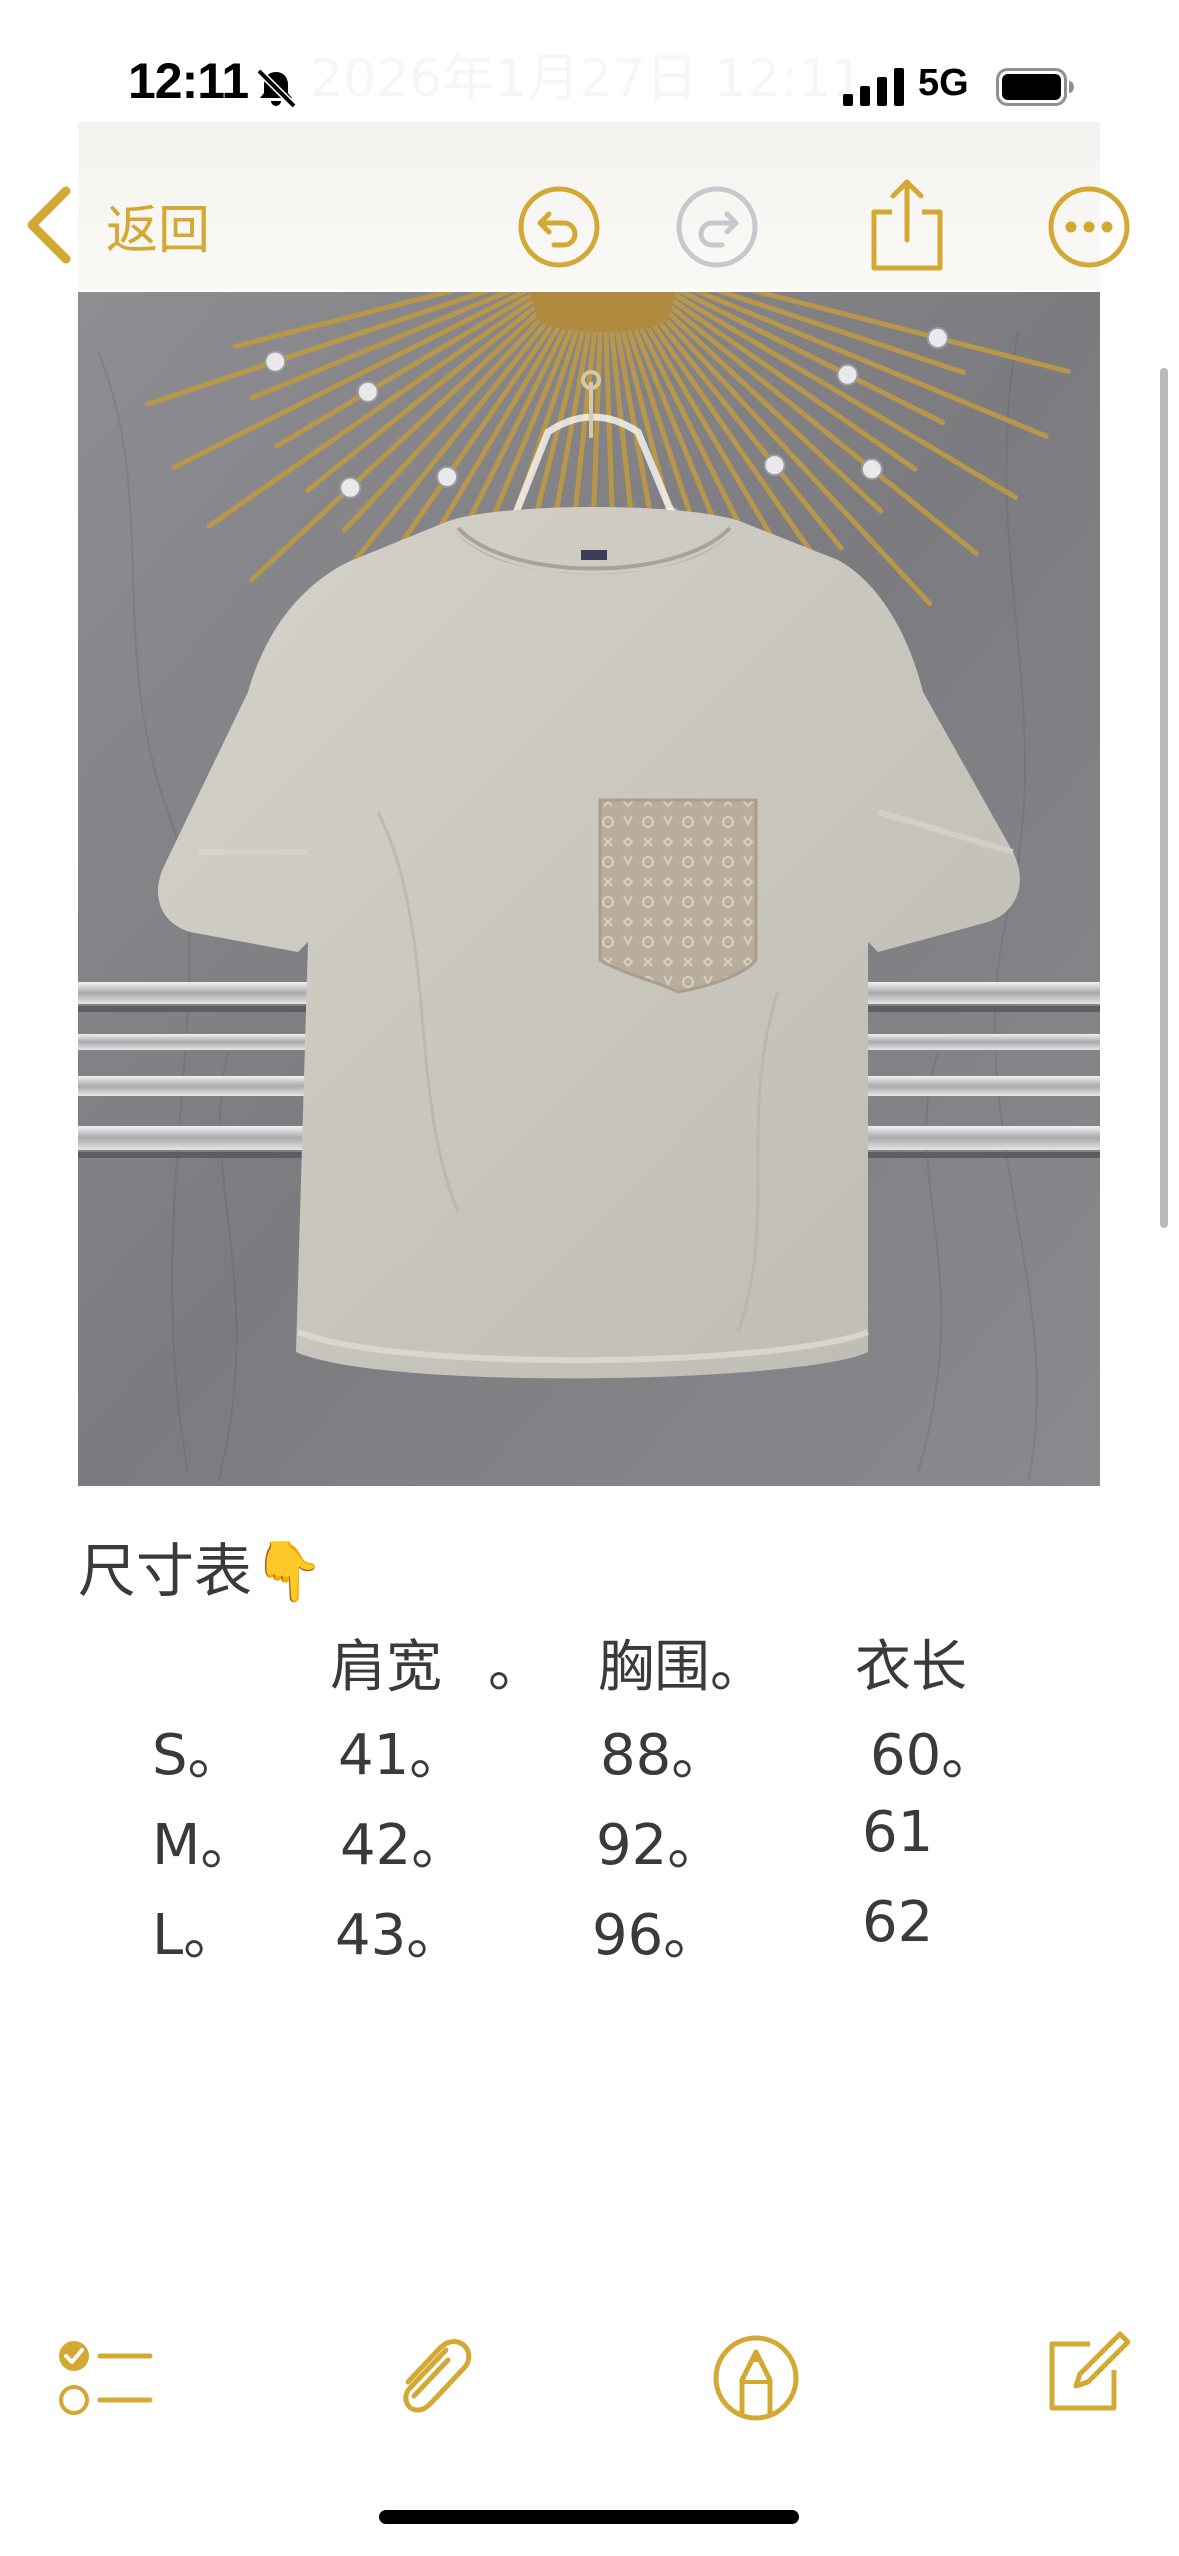 This screenshot has height=2556, width=1179. I want to click on table-header-length: 衣长, so click(911, 1667).